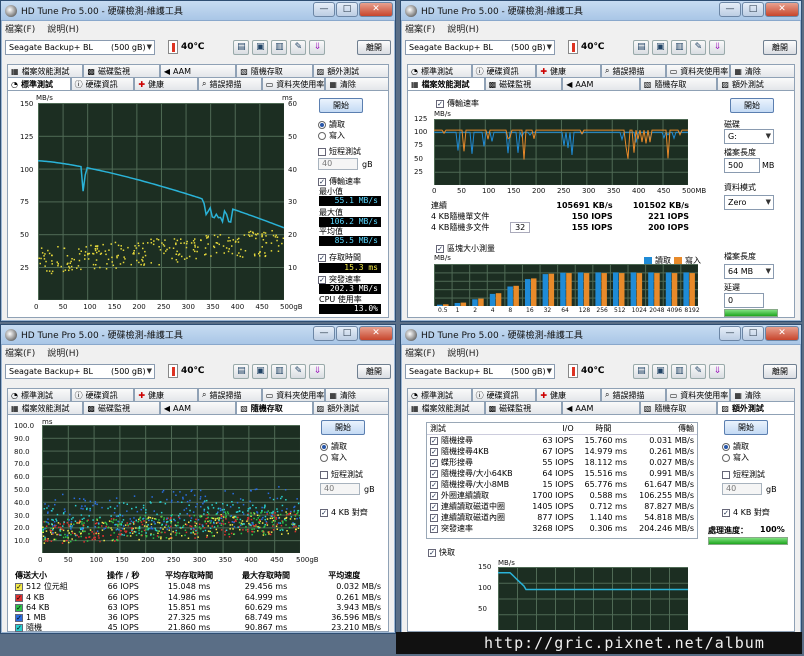 The image size is (804, 656). What do you see at coordinates (726, 474) in the screenshot?
I see `short-test-checkbox` at bounding box center [726, 474].